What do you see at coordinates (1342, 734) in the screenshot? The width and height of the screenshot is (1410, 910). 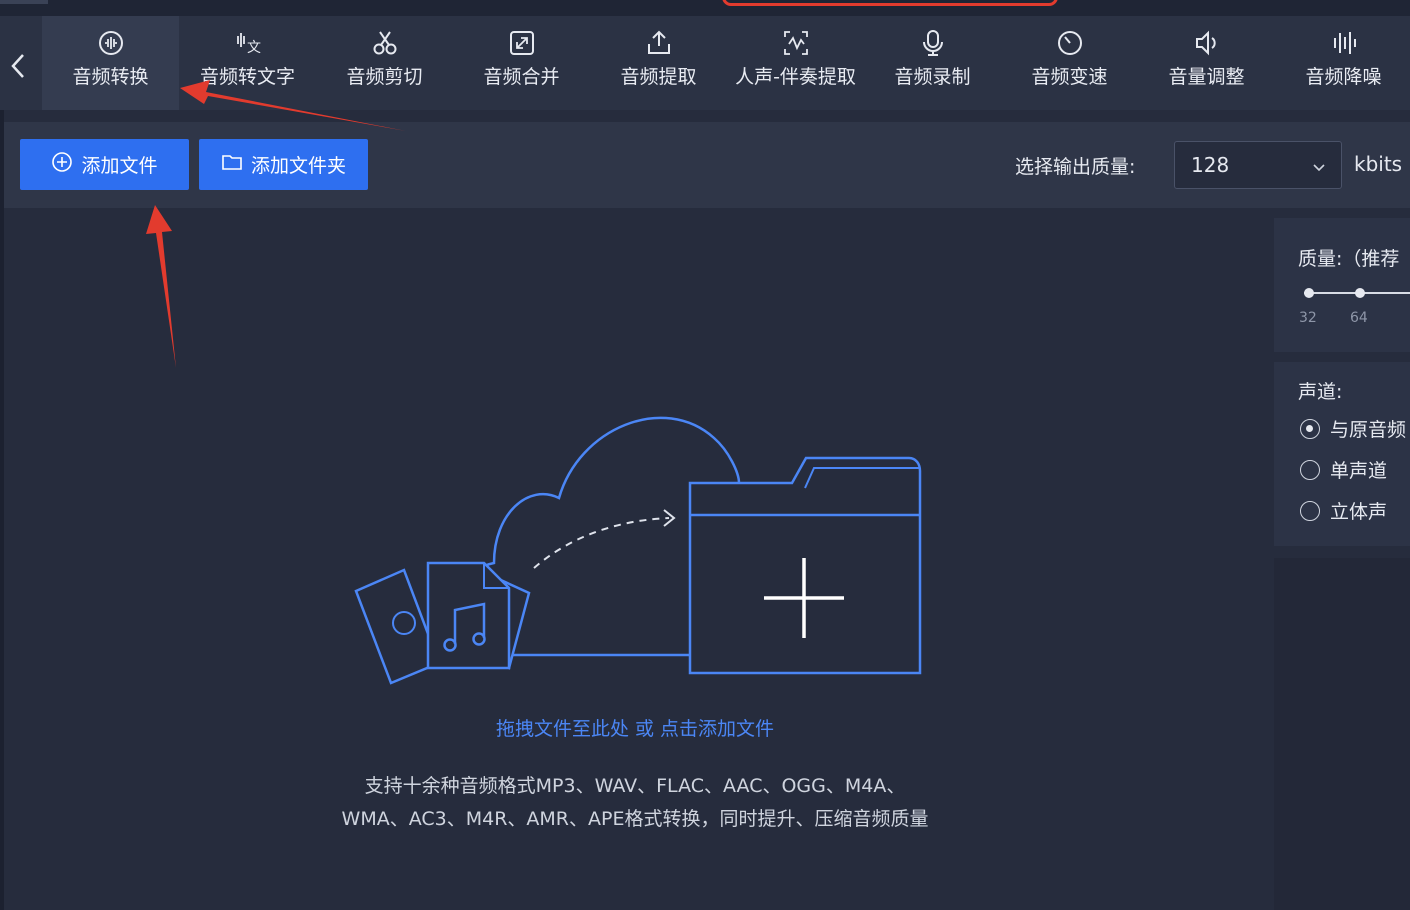 I see `panel-footer` at bounding box center [1342, 734].